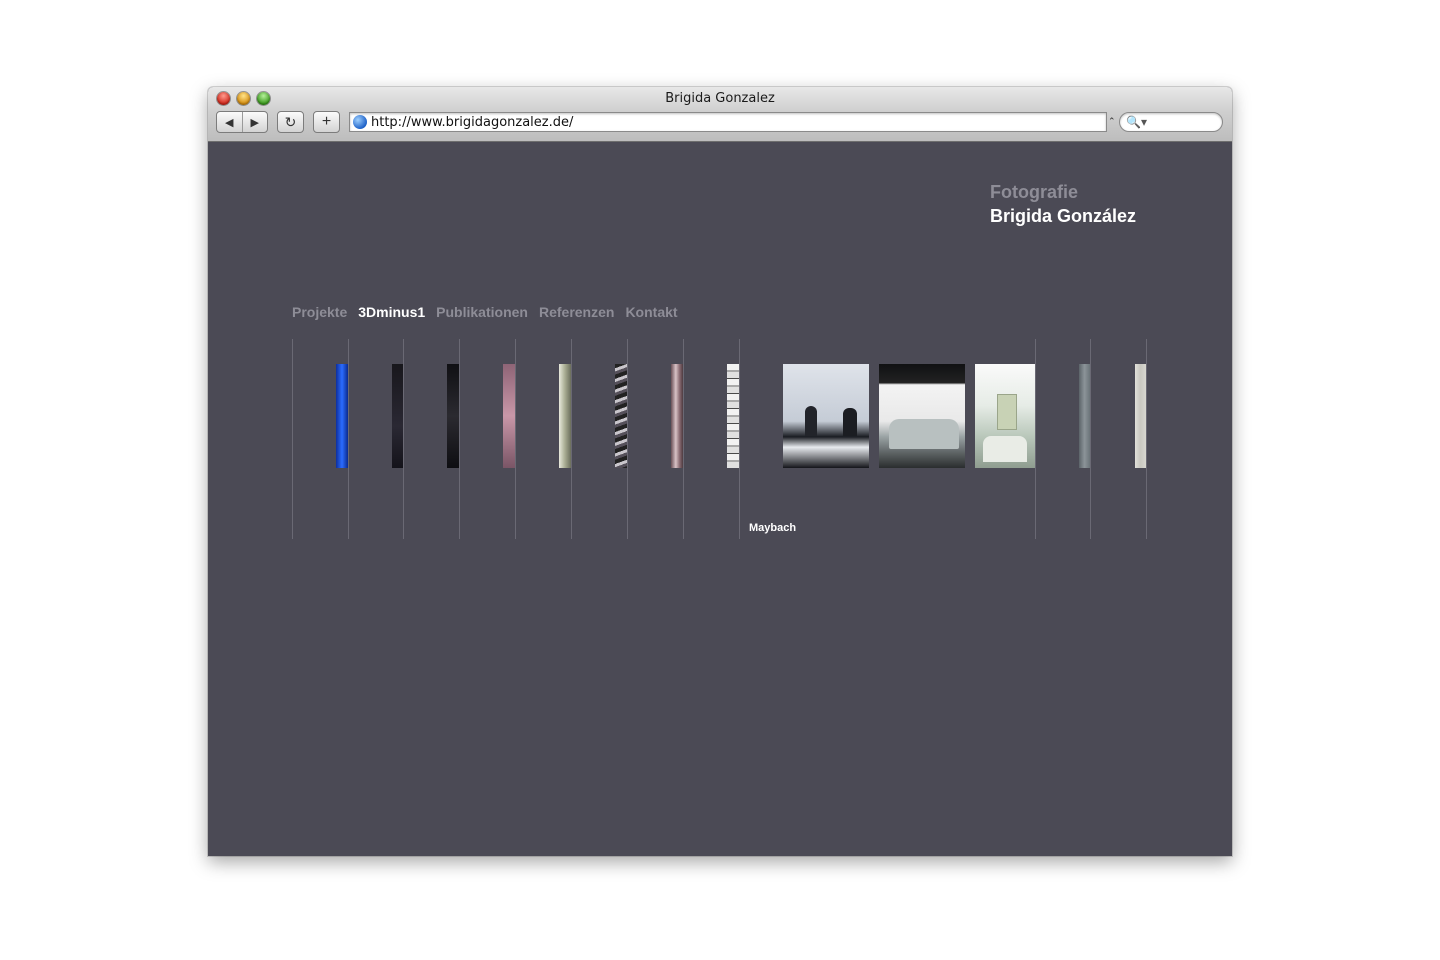 This screenshot has height=960, width=1440. Describe the element at coordinates (1136, 122) in the screenshot. I see `search-icon: 🔍▾` at that location.